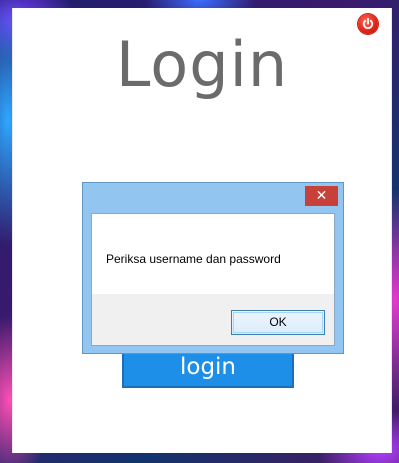 The width and height of the screenshot is (399, 463). Describe the element at coordinates (208, 368) in the screenshot. I see `login-button: login` at that location.